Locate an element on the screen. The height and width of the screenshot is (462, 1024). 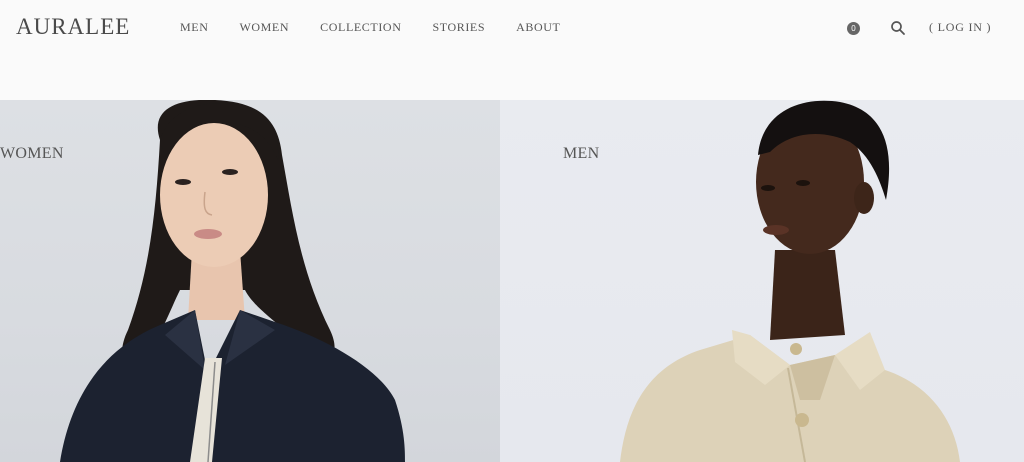
nav-item-collection: COLLECTION is located at coordinates (360, 27).